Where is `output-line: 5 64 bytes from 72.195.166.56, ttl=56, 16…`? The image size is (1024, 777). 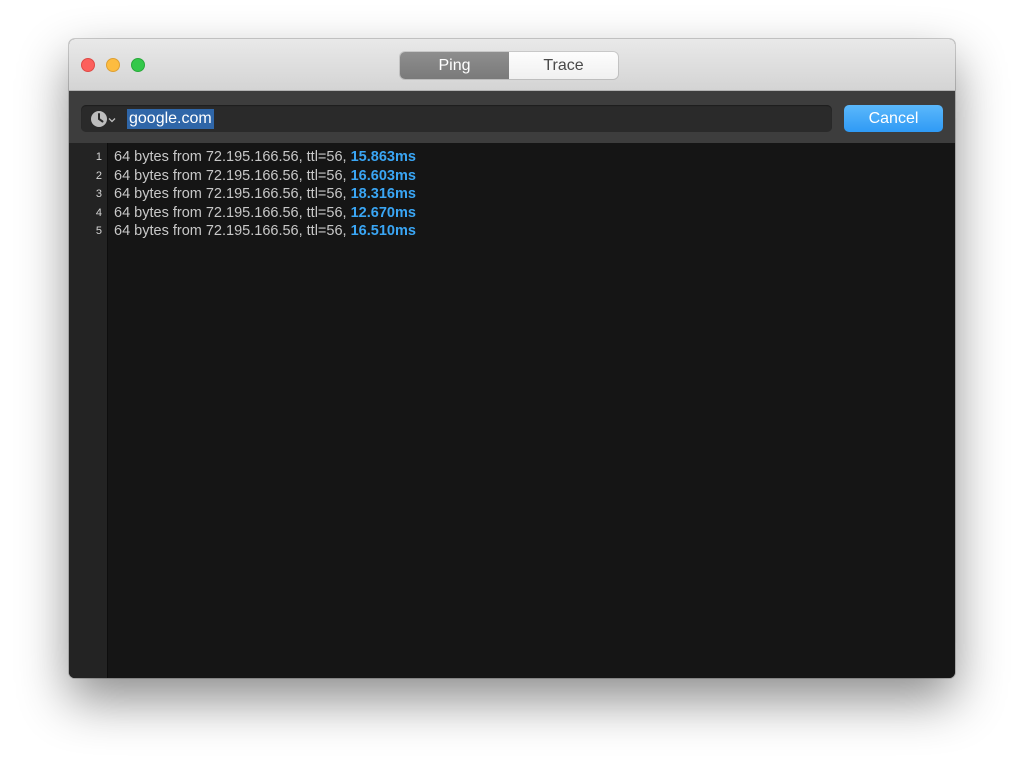 output-line: 5 64 bytes from 72.195.166.56, ttl=56, 16… is located at coordinates (512, 231).